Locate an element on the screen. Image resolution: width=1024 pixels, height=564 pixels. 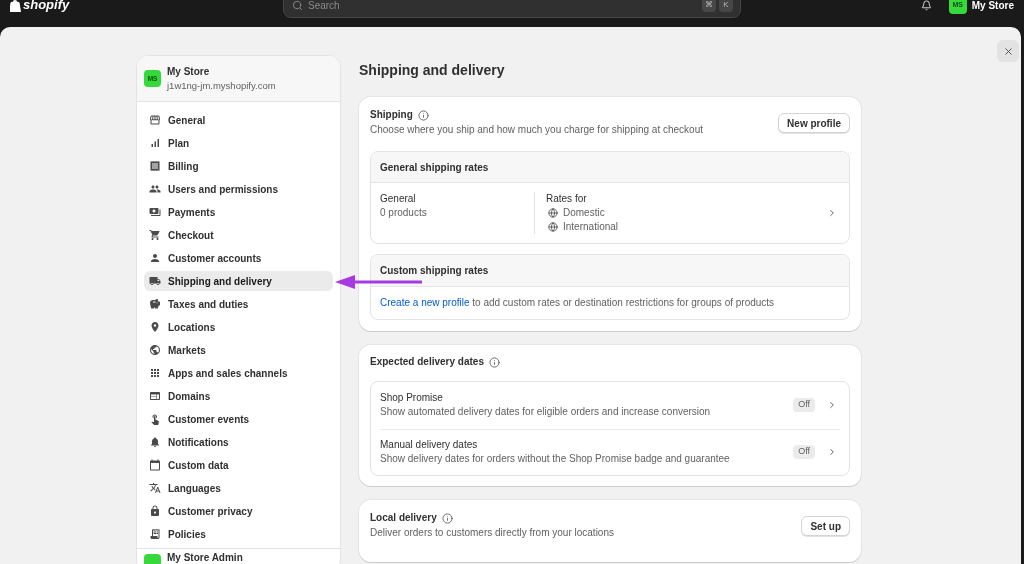
piggy-bank-icon is located at coordinates (155, 304).